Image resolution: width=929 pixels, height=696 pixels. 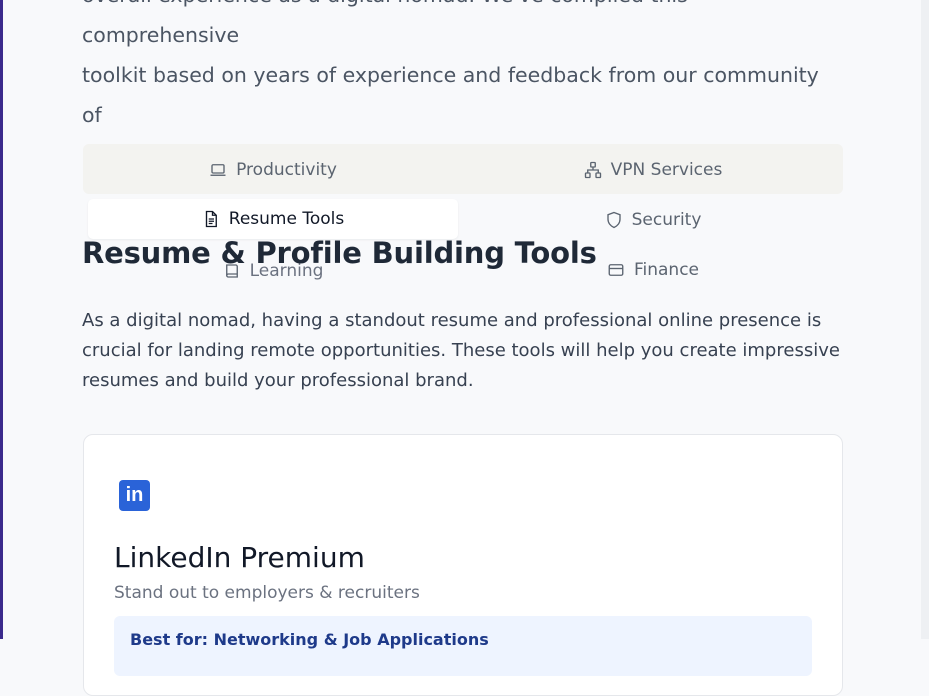 I want to click on tab-vpn-services: VPN Services, so click(x=653, y=170).